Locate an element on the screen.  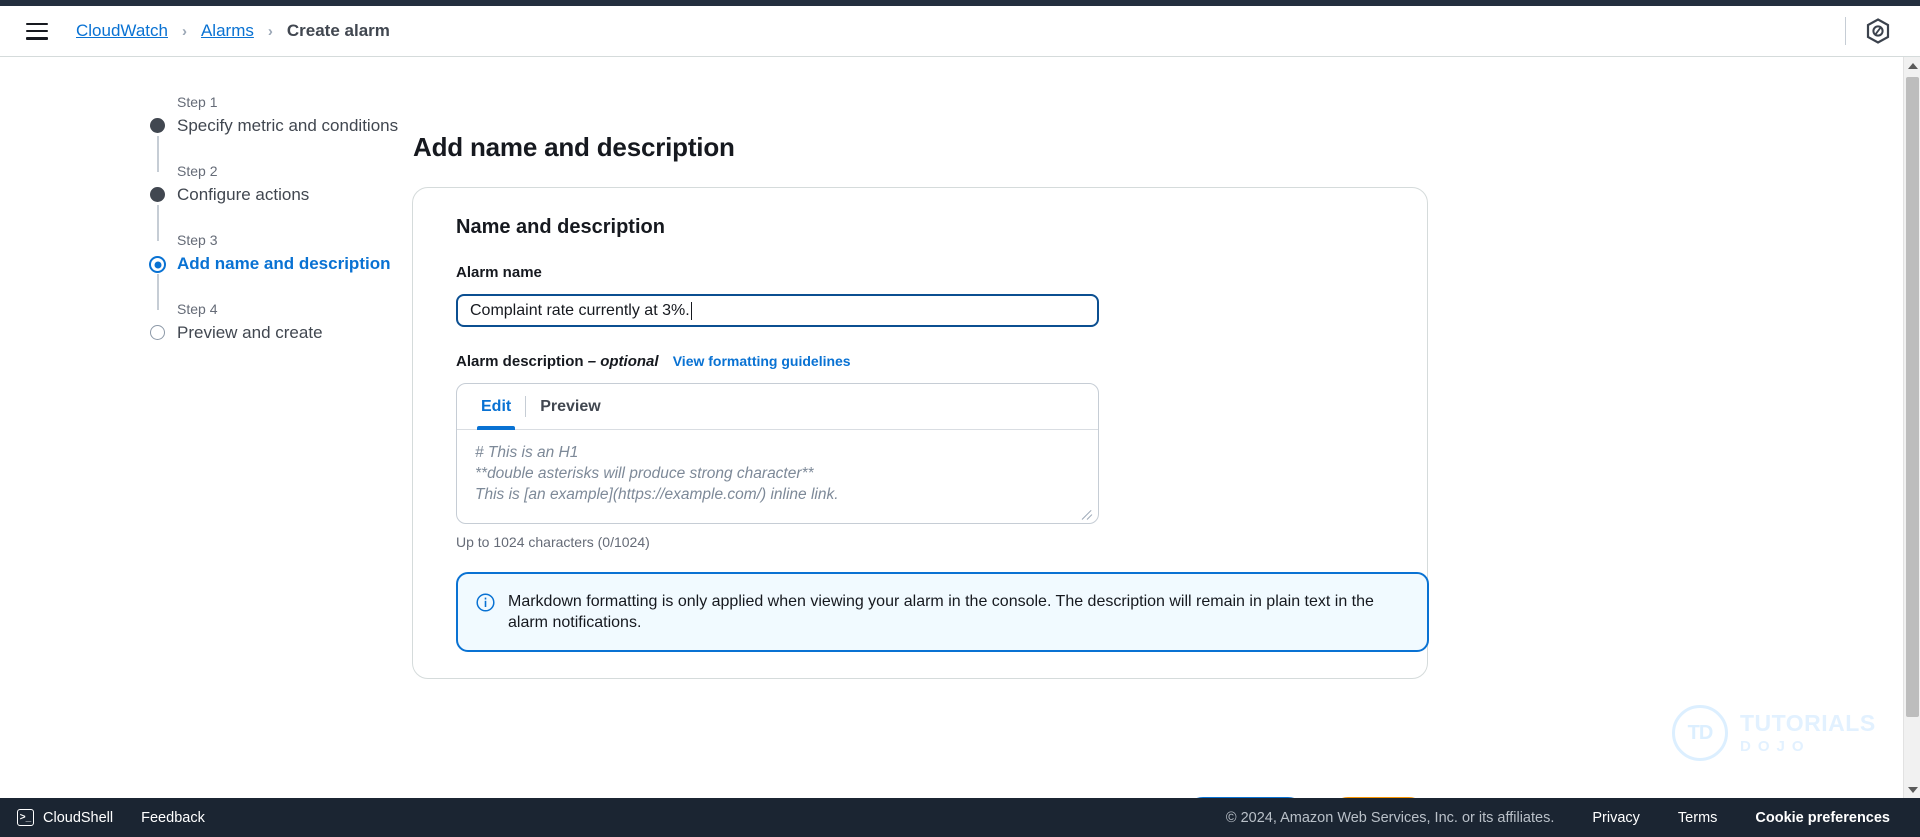
tab-preview: Preview is located at coordinates (570, 406).